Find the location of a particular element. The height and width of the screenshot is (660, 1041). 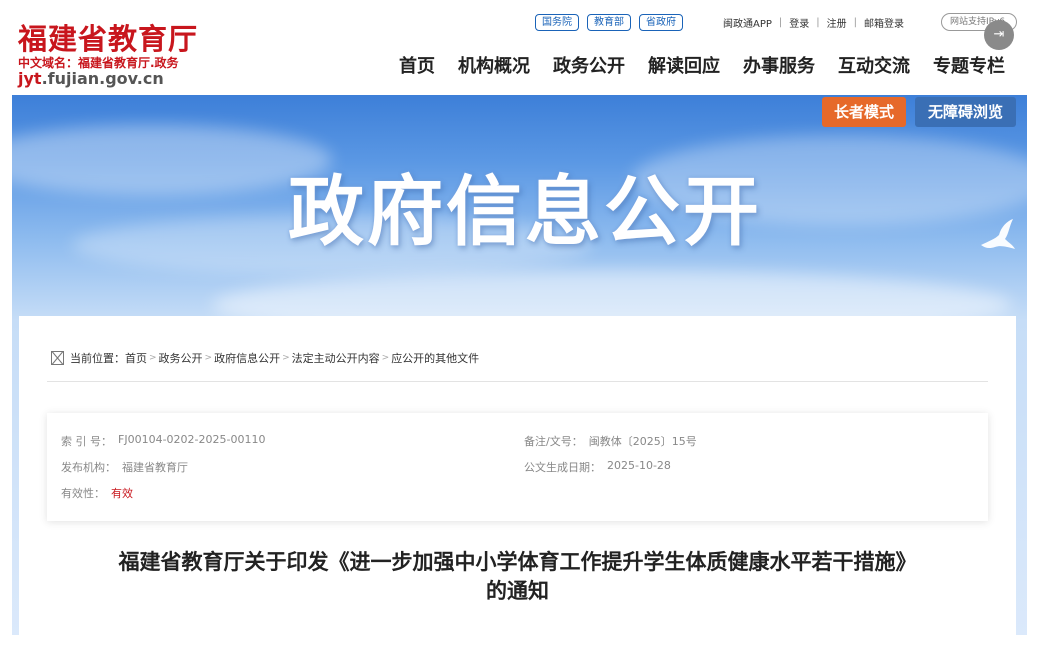

meta-validity-label: 有效性： is located at coordinates (83, 493).